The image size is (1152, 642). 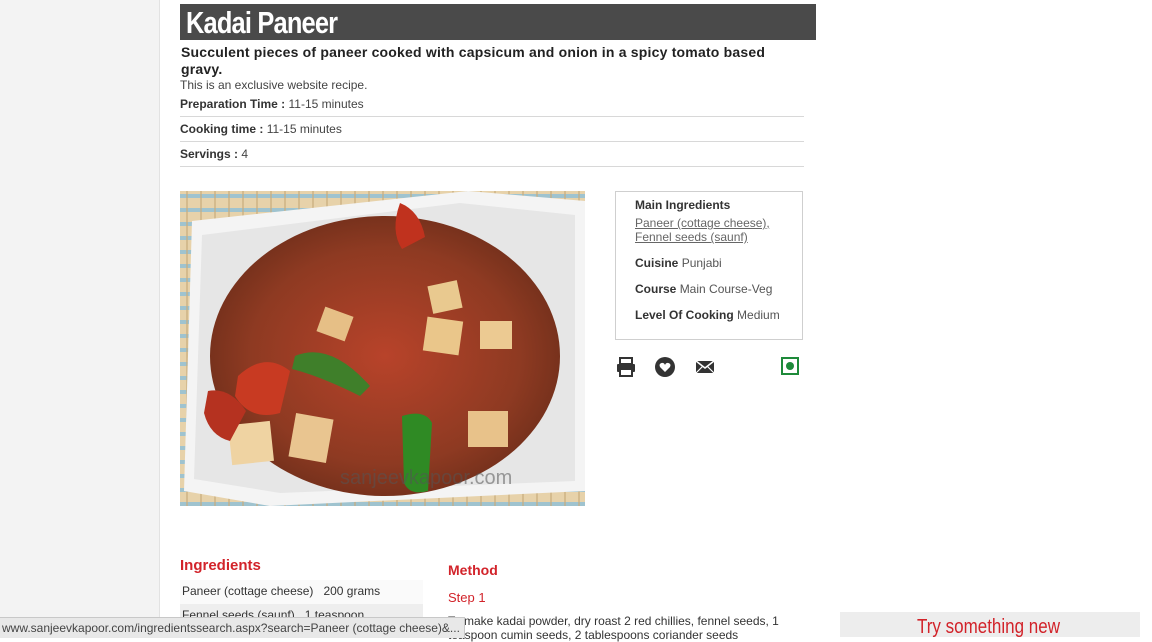 I want to click on prep-time-row: Preparation Time : 11-15 minutes, so click(x=492, y=104).